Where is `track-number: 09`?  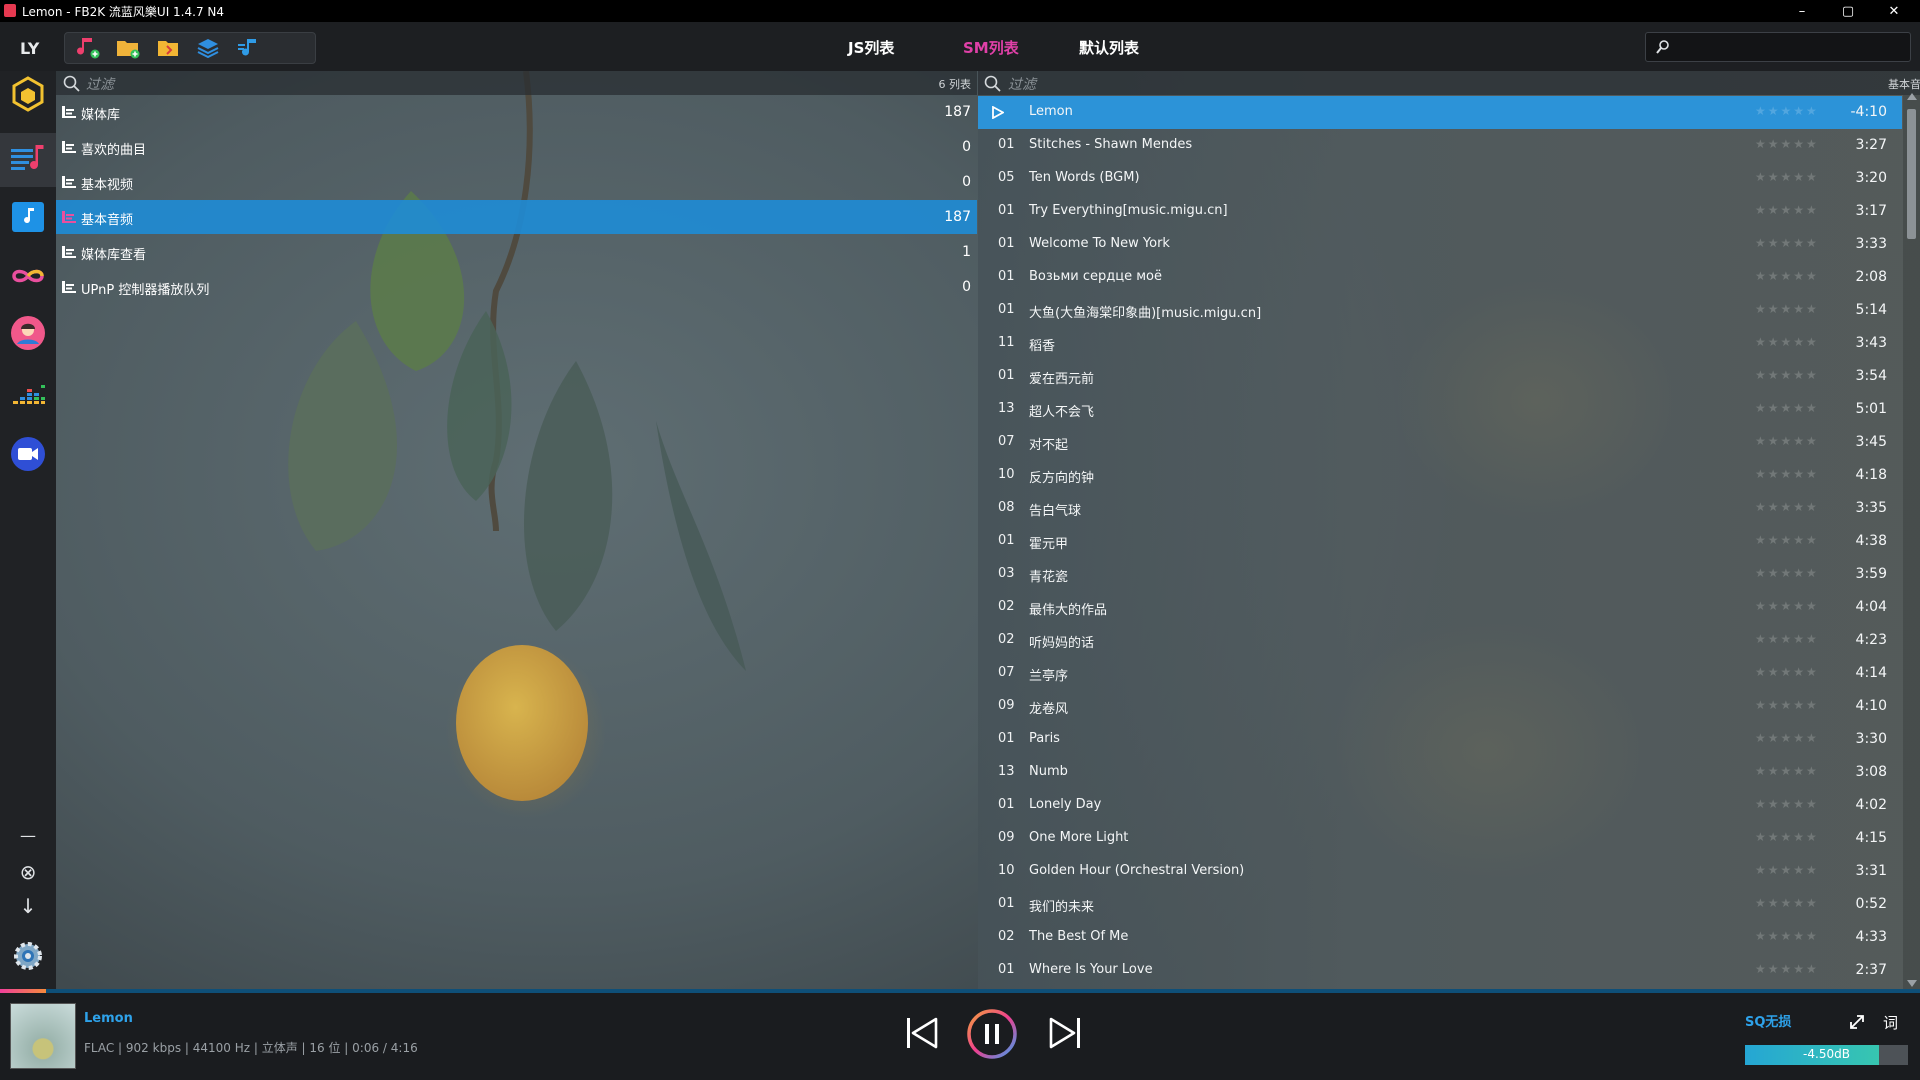
track-number: 09 is located at coordinates (1006, 837).